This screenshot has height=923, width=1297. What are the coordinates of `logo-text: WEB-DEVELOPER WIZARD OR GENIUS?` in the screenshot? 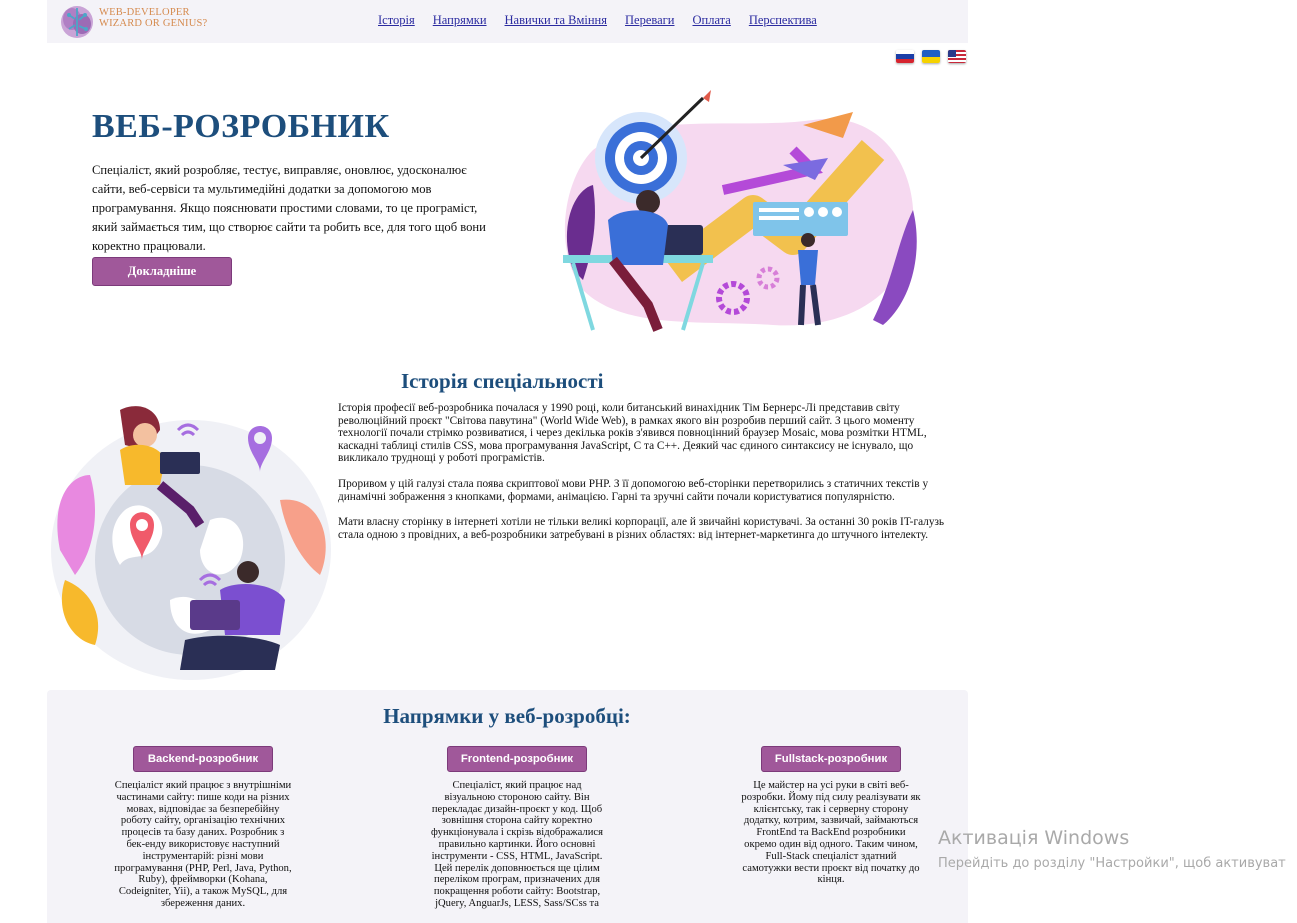 It's located at (153, 18).